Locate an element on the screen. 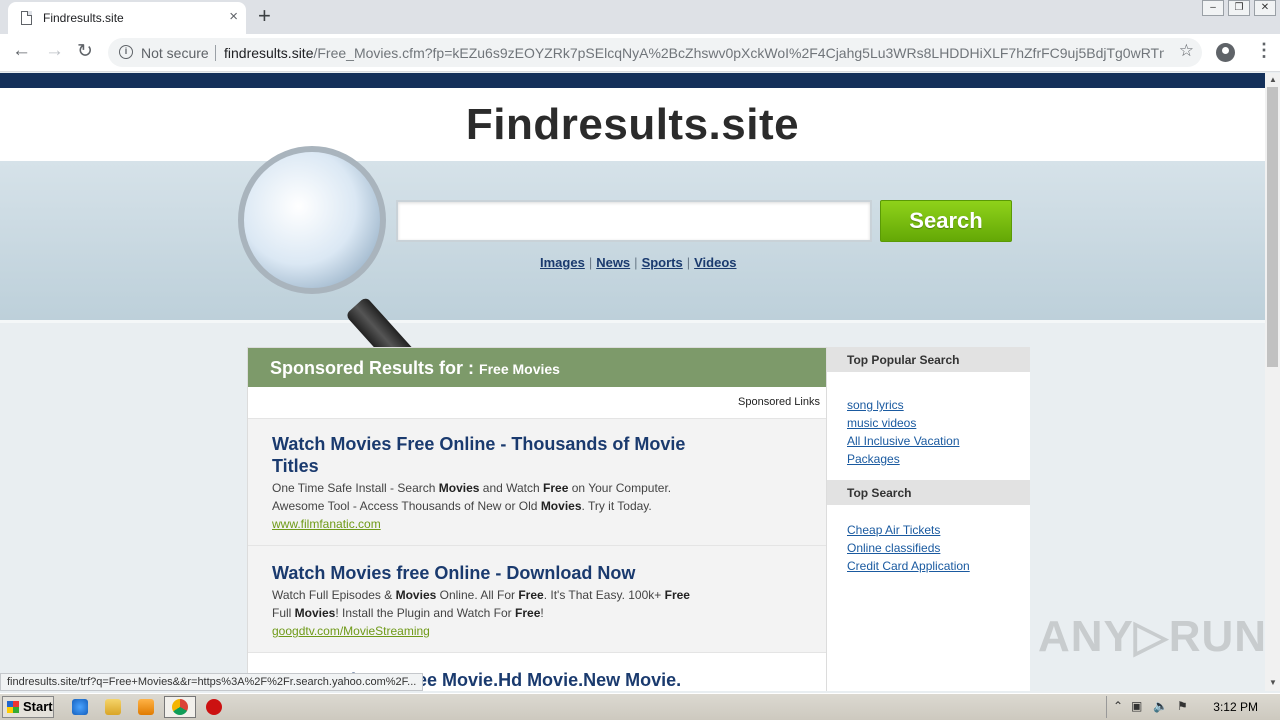 Image resolution: width=1280 pixels, height=720 pixels. scroll-thumb is located at coordinates (1272, 227).